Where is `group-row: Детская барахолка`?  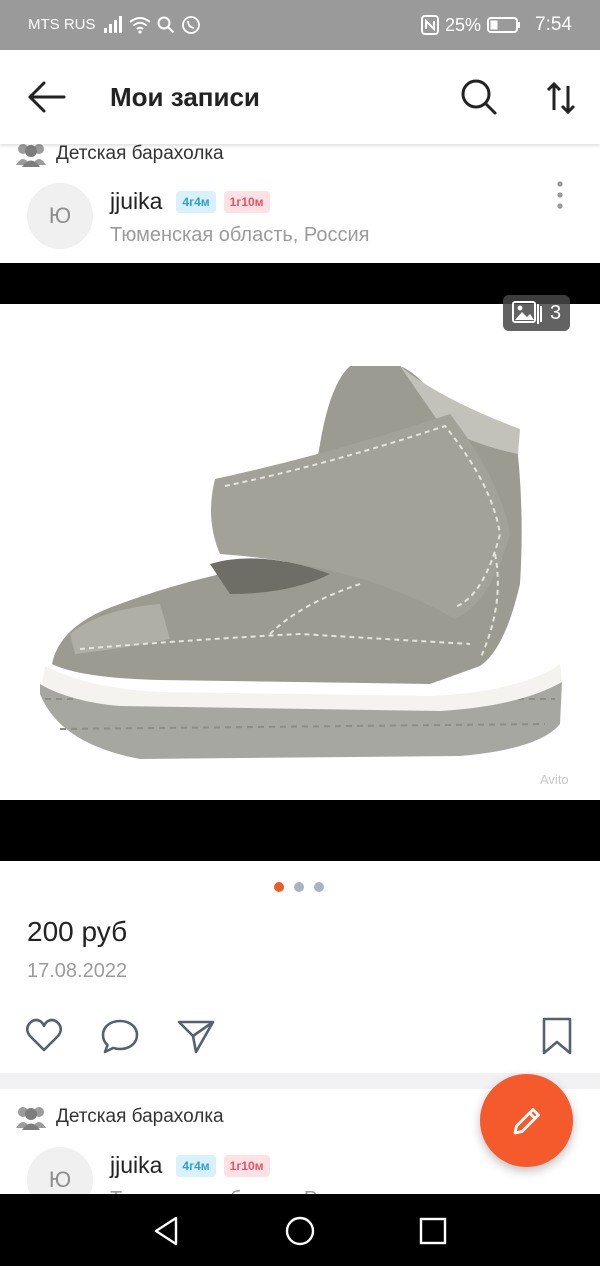 group-row: Детская барахолка is located at coordinates (119, 1117).